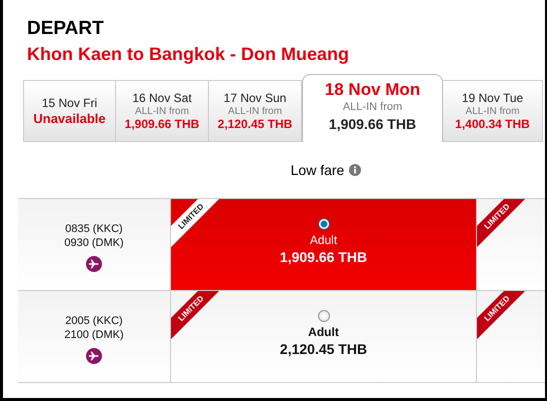 The width and height of the screenshot is (547, 401). What do you see at coordinates (94, 335) in the screenshot?
I see `arrival-time: 2100 (DMK)` at bounding box center [94, 335].